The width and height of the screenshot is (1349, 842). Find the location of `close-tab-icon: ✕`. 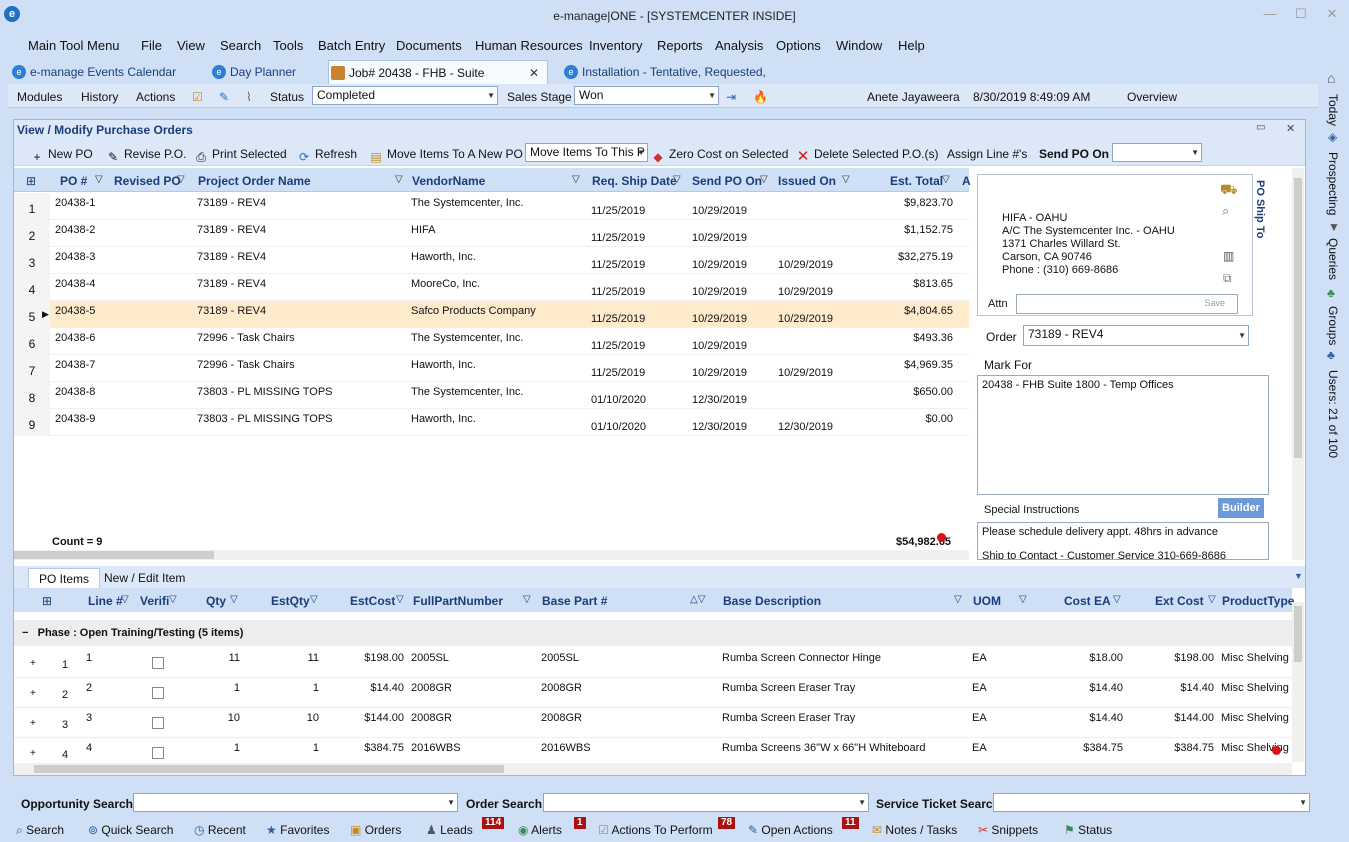

close-tab-icon: ✕ is located at coordinates (534, 73).